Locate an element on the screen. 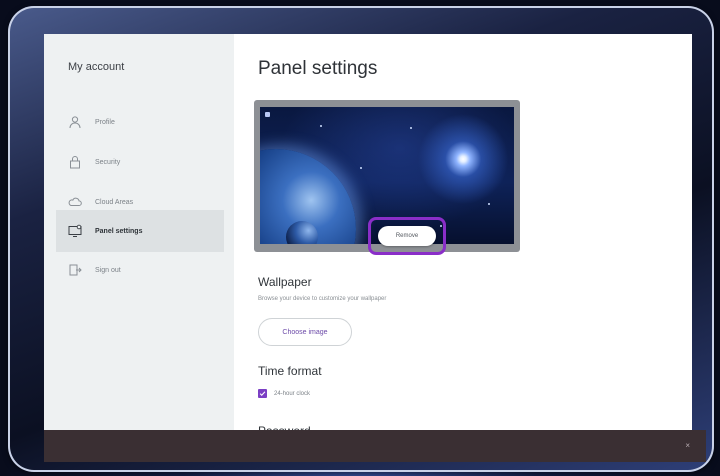 The width and height of the screenshot is (720, 476). remove-wallpaper-button: Remove is located at coordinates (407, 236).